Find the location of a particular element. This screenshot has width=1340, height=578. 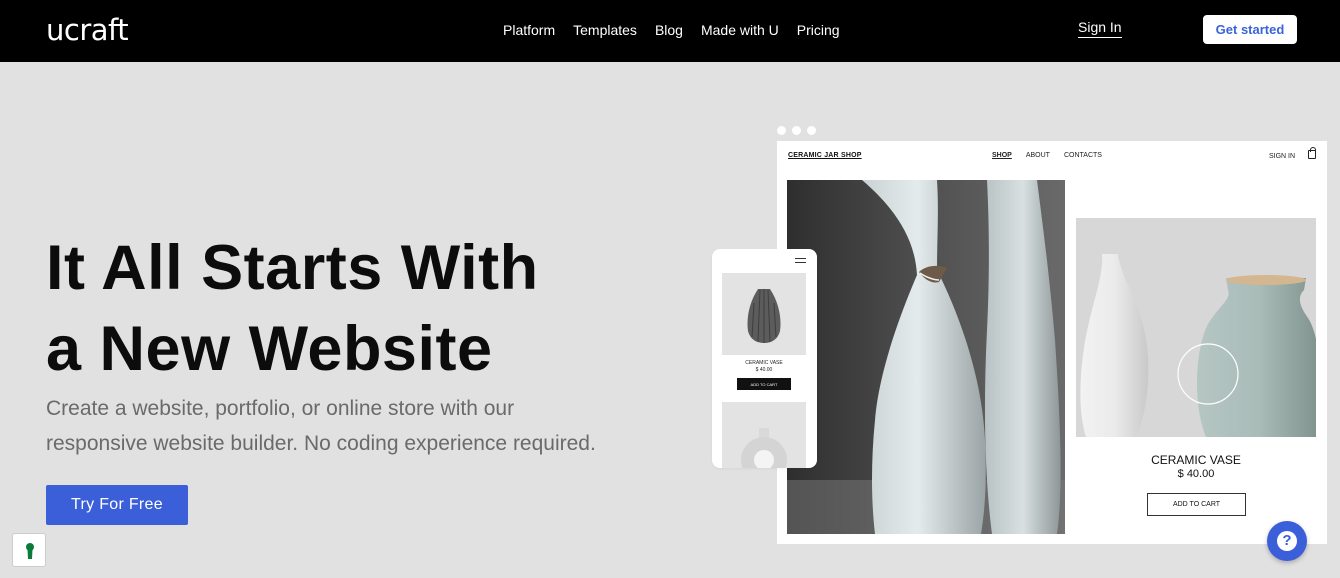

shopping-bag-icon is located at coordinates (1312, 153).